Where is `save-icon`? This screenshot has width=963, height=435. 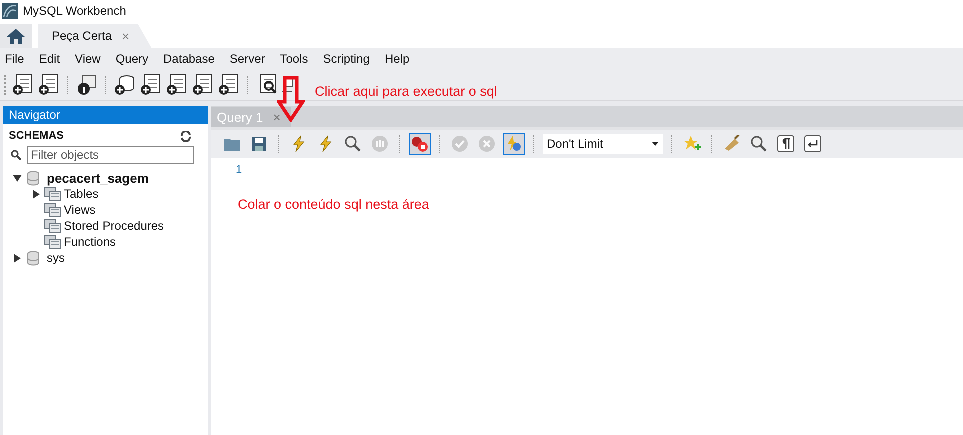
save-icon is located at coordinates (259, 144).